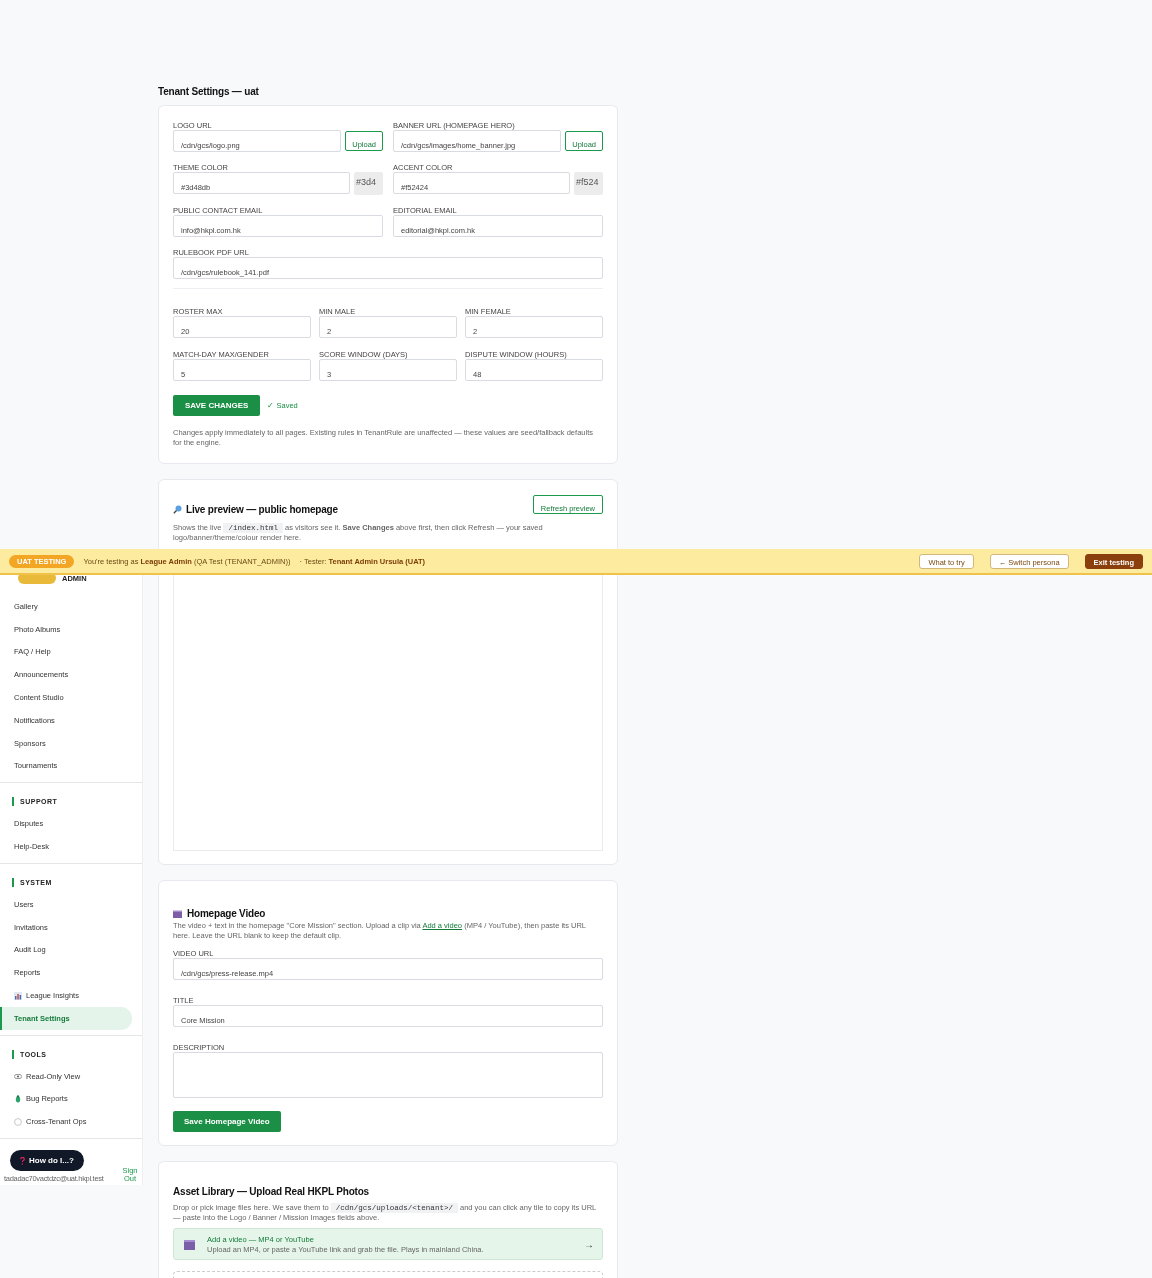 This screenshot has width=1152, height=1278. Describe the element at coordinates (209, 91) in the screenshot. I see `page-title: Tenant Settings — uat` at that location.